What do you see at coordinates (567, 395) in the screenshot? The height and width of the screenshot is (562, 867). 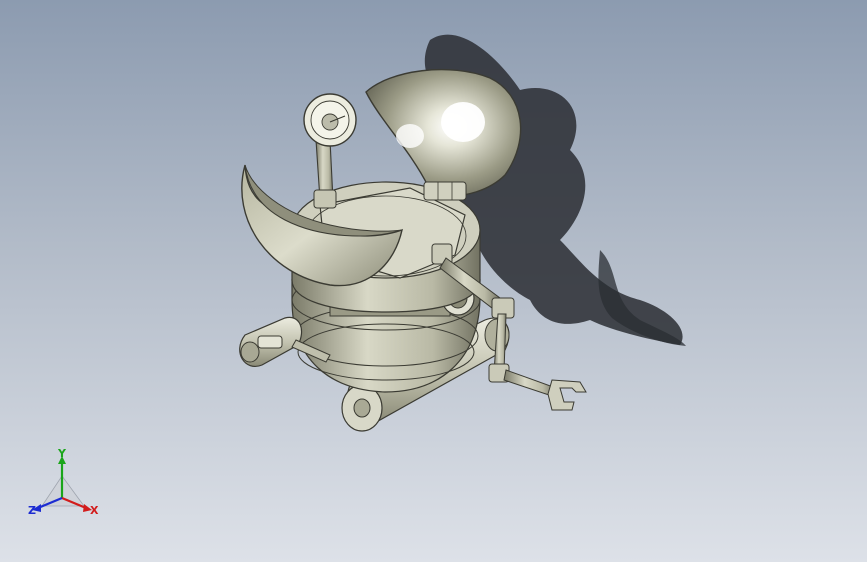 I see `gripper-claw` at bounding box center [567, 395].